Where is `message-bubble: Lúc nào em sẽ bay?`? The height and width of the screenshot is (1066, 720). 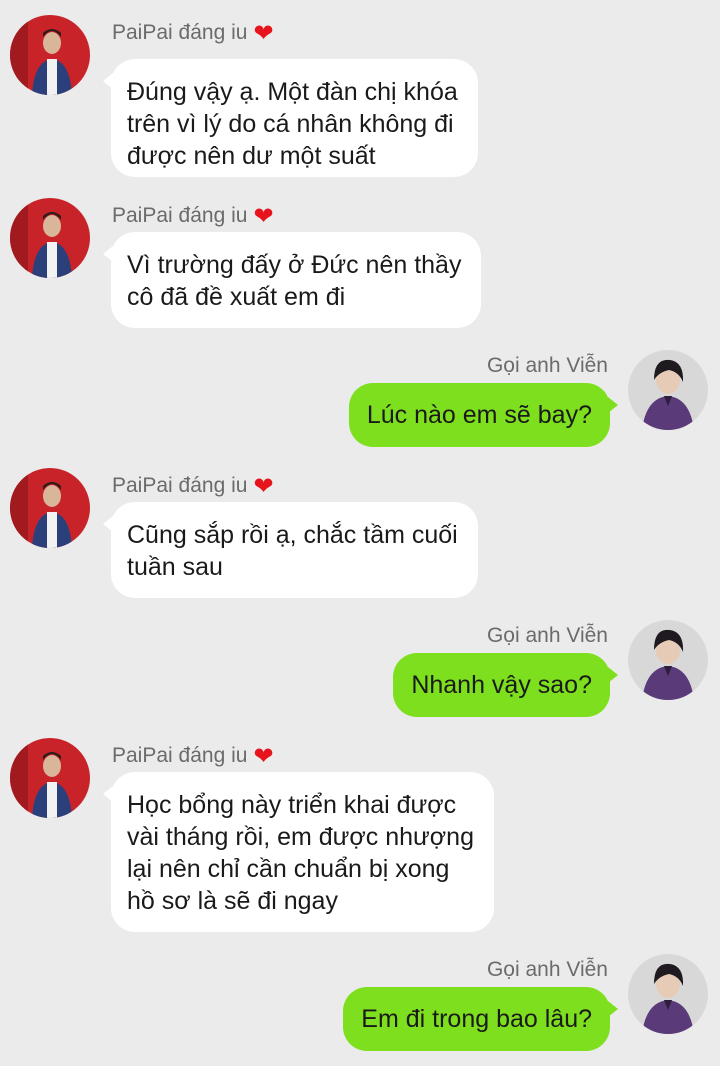
message-bubble: Lúc nào em sẽ bay? is located at coordinates (483, 415).